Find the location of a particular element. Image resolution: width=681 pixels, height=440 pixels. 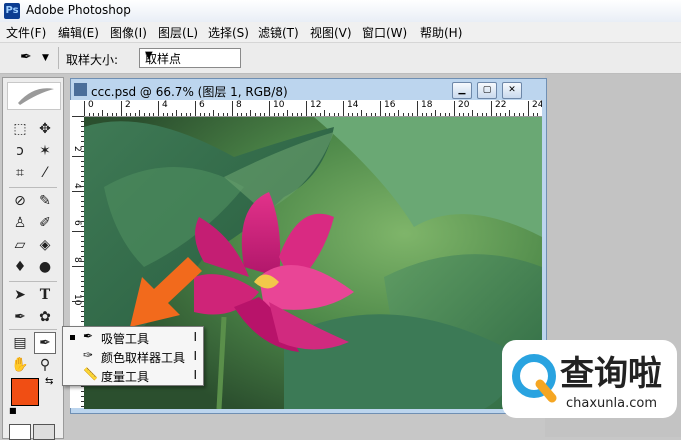

ruler-tick-label: 12 is located at coordinates (316, 105).